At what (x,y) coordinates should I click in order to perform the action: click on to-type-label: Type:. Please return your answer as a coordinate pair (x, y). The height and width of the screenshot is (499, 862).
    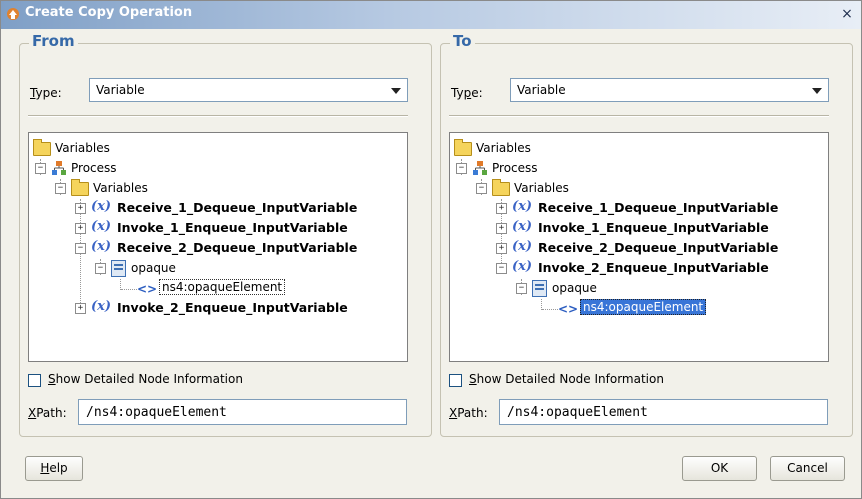
    Looking at the image, I should click on (467, 93).